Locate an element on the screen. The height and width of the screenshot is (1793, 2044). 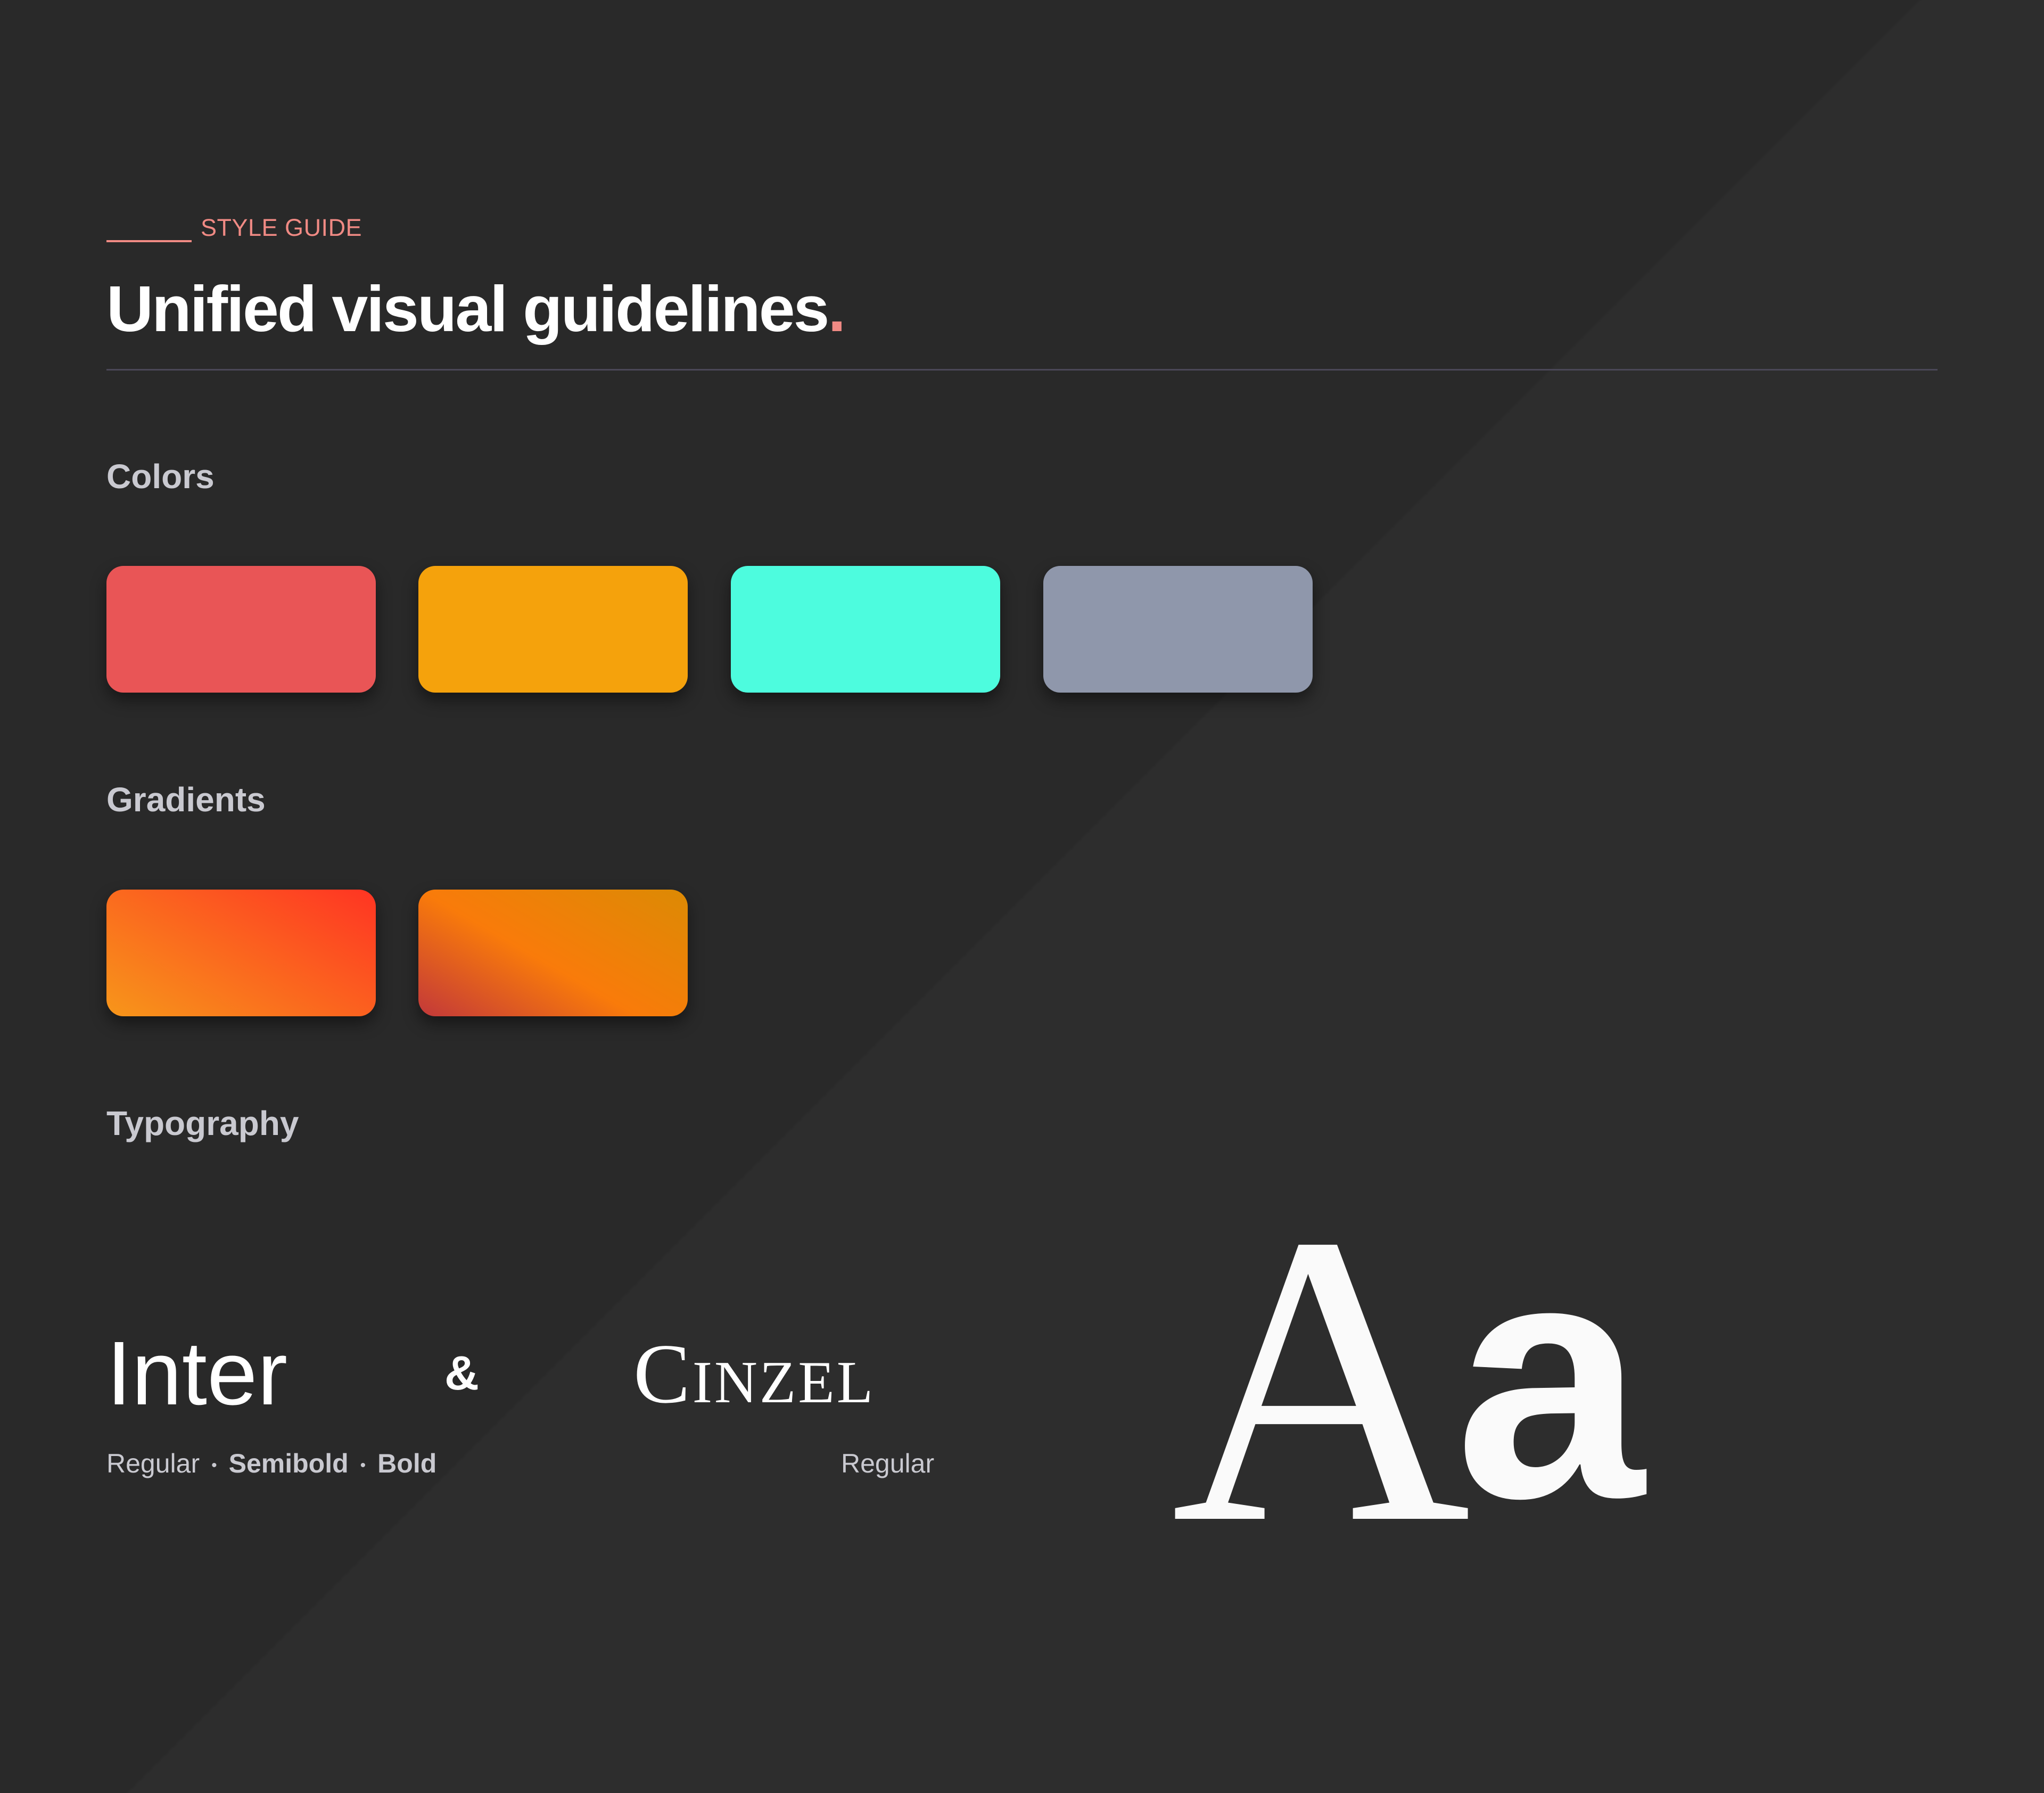
weight-bold: Bold is located at coordinates (407, 1463).